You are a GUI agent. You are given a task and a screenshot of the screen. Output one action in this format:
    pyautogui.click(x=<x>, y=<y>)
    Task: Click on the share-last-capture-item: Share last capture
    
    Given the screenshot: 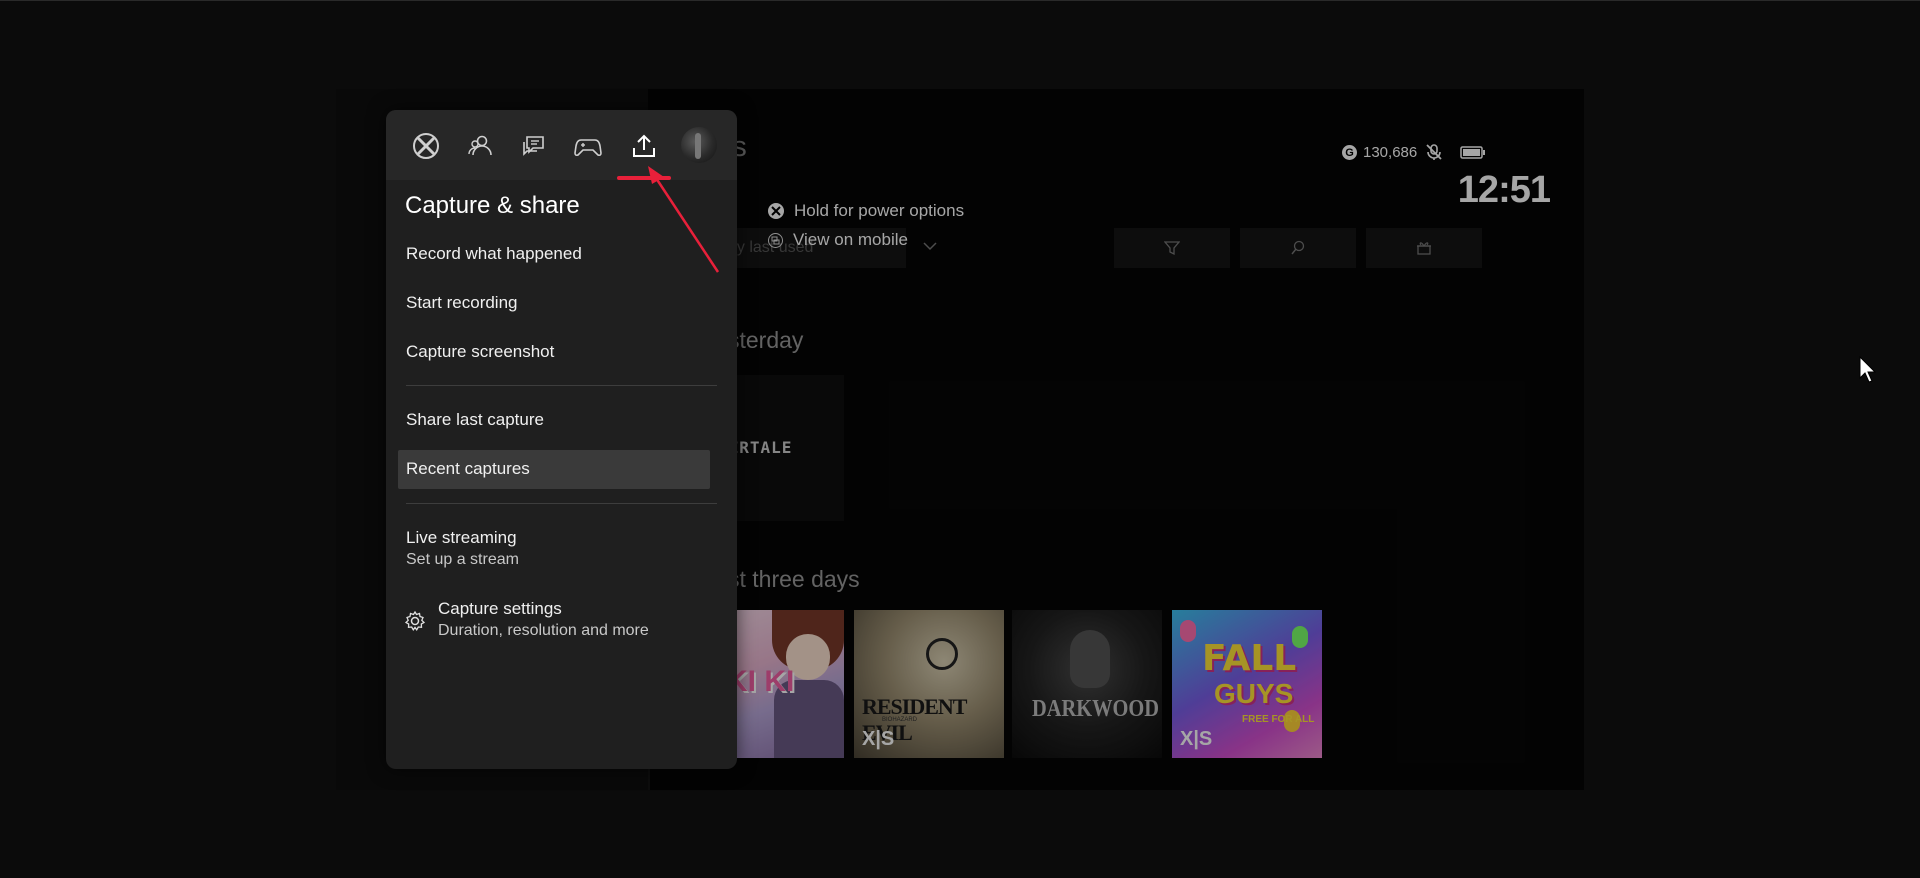 What is the action you would take?
    pyautogui.click(x=475, y=420)
    